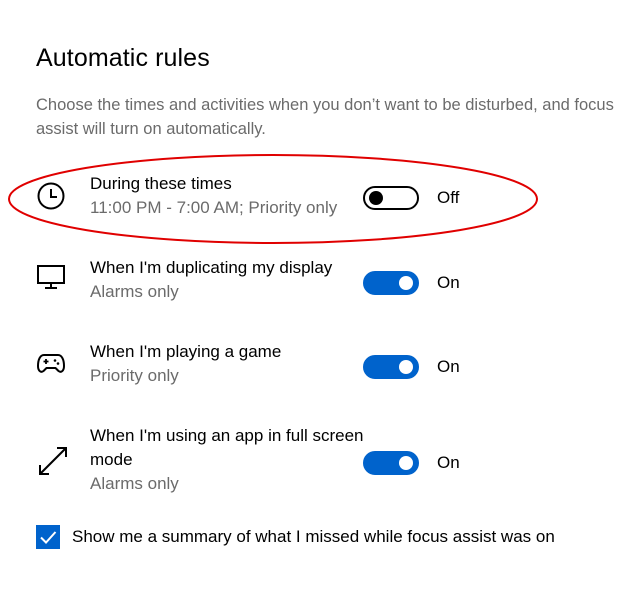  What do you see at coordinates (51, 363) in the screenshot?
I see `gamepad-icon` at bounding box center [51, 363].